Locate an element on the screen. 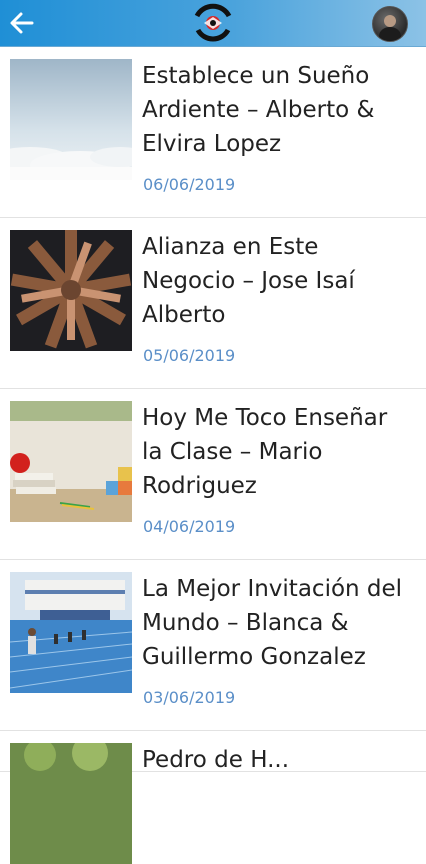  post-date: 03/06/2019 is located at coordinates (189, 697).